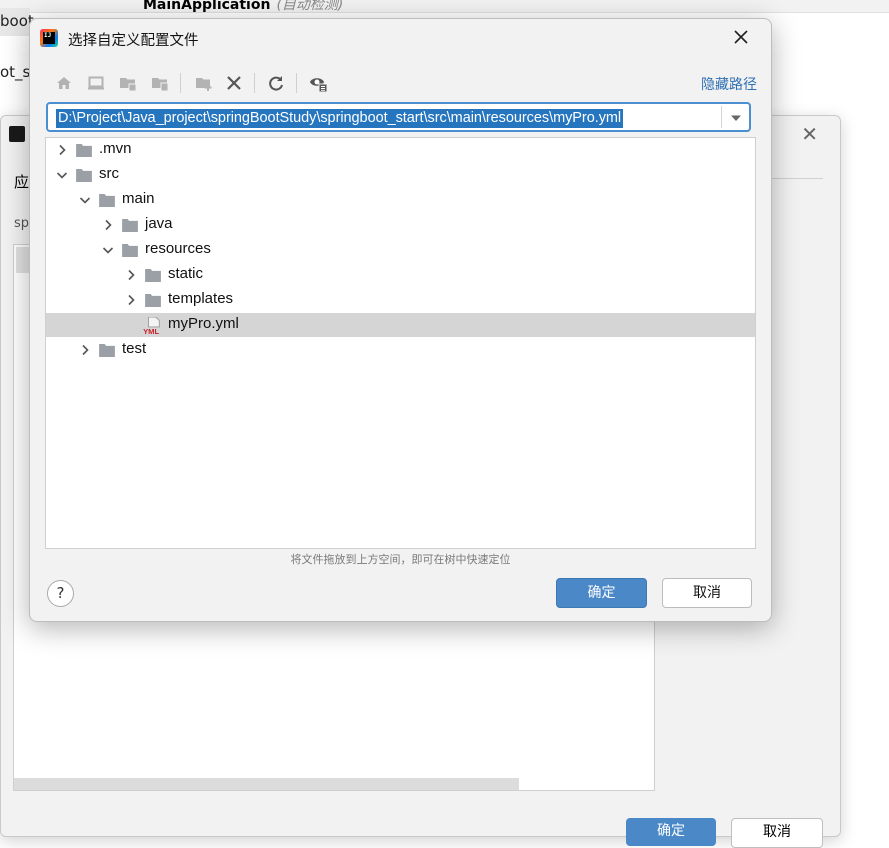  What do you see at coordinates (17, 134) in the screenshot?
I see `background-app-icon` at bounding box center [17, 134].